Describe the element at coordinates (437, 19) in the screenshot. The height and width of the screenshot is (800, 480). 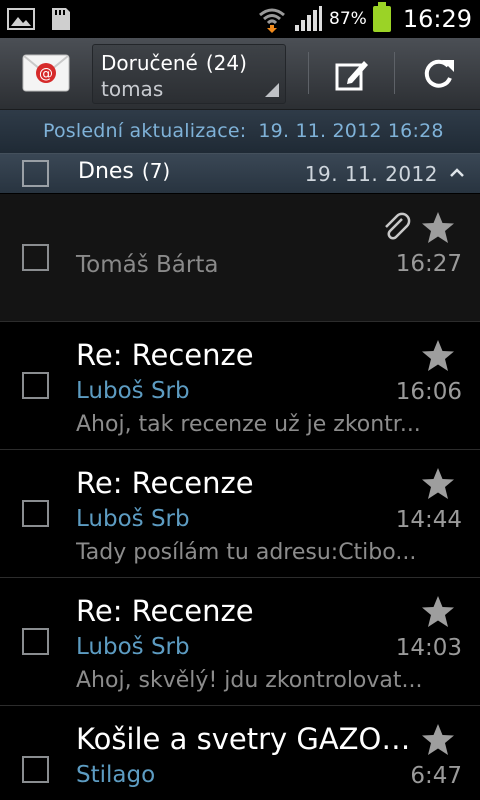
I see `clock: 16:29` at that location.